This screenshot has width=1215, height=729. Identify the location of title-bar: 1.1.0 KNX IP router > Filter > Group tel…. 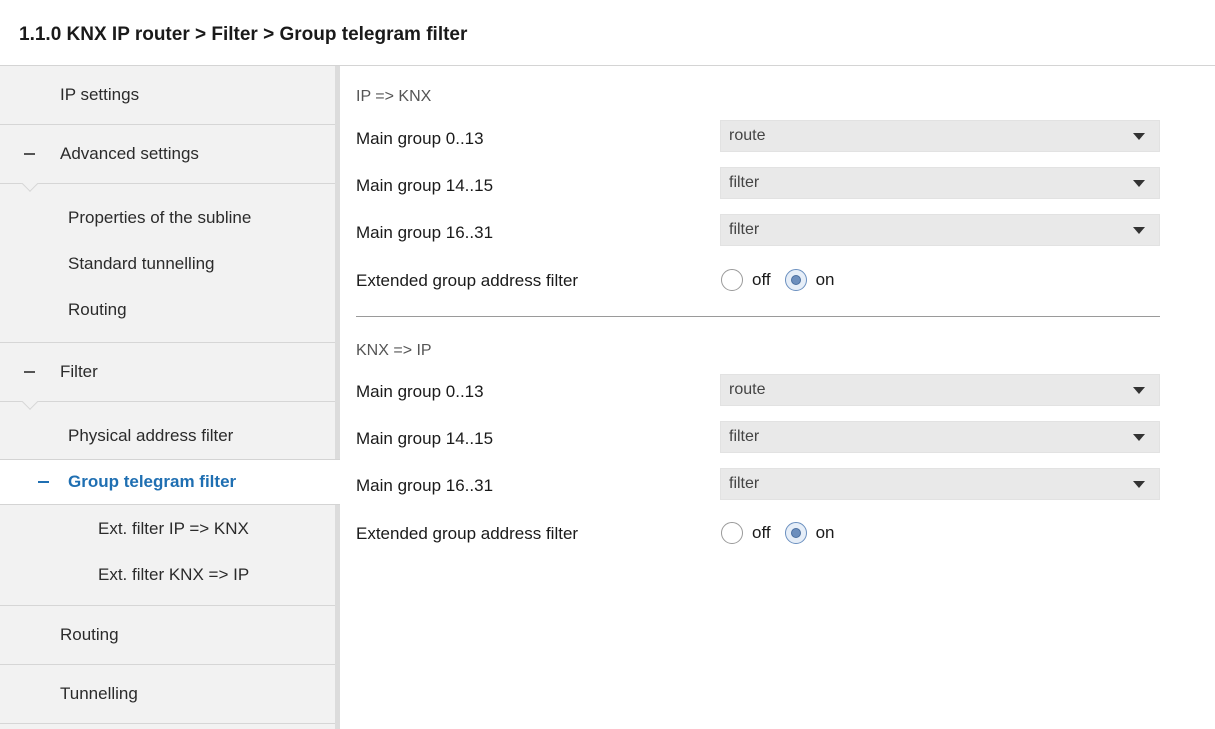
(607, 33).